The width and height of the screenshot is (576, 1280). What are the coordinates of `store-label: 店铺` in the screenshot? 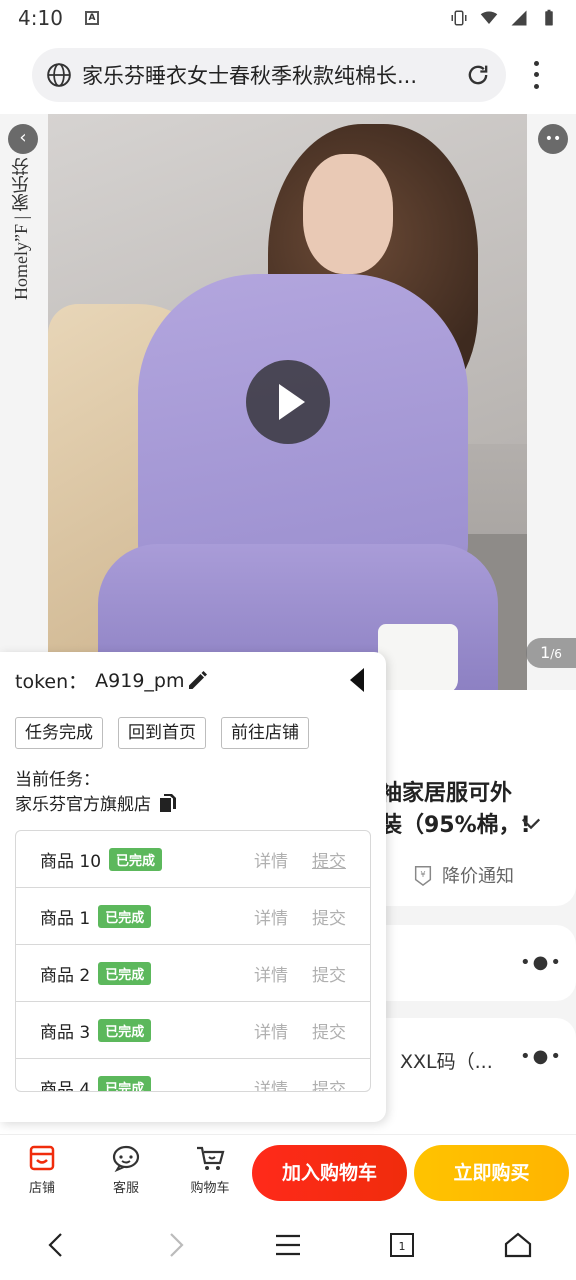 It's located at (41, 1188).